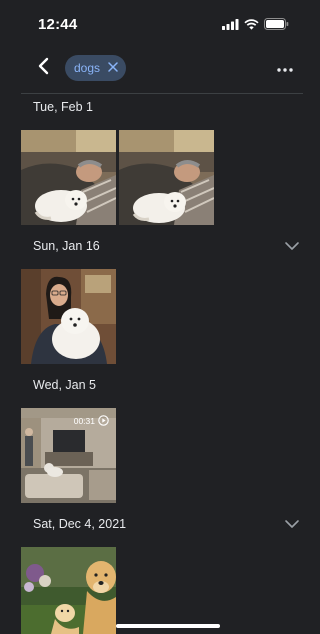 The height and width of the screenshot is (634, 320). What do you see at coordinates (66, 246) in the screenshot?
I see `date-header: Sun, Jan 16` at bounding box center [66, 246].